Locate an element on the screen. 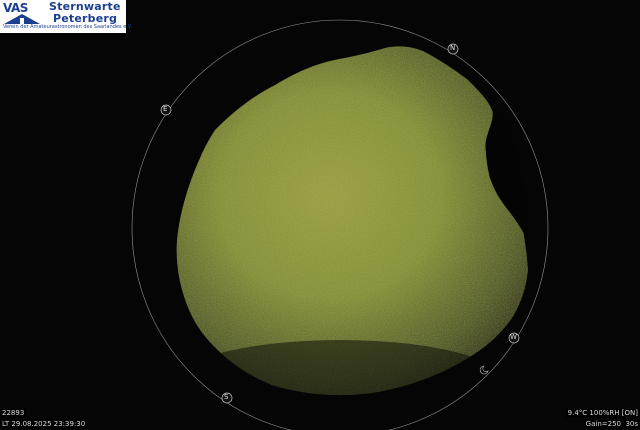 This screenshot has width=640, height=430. local-time: LT 29.08.2025 23:39:30 is located at coordinates (44, 424).